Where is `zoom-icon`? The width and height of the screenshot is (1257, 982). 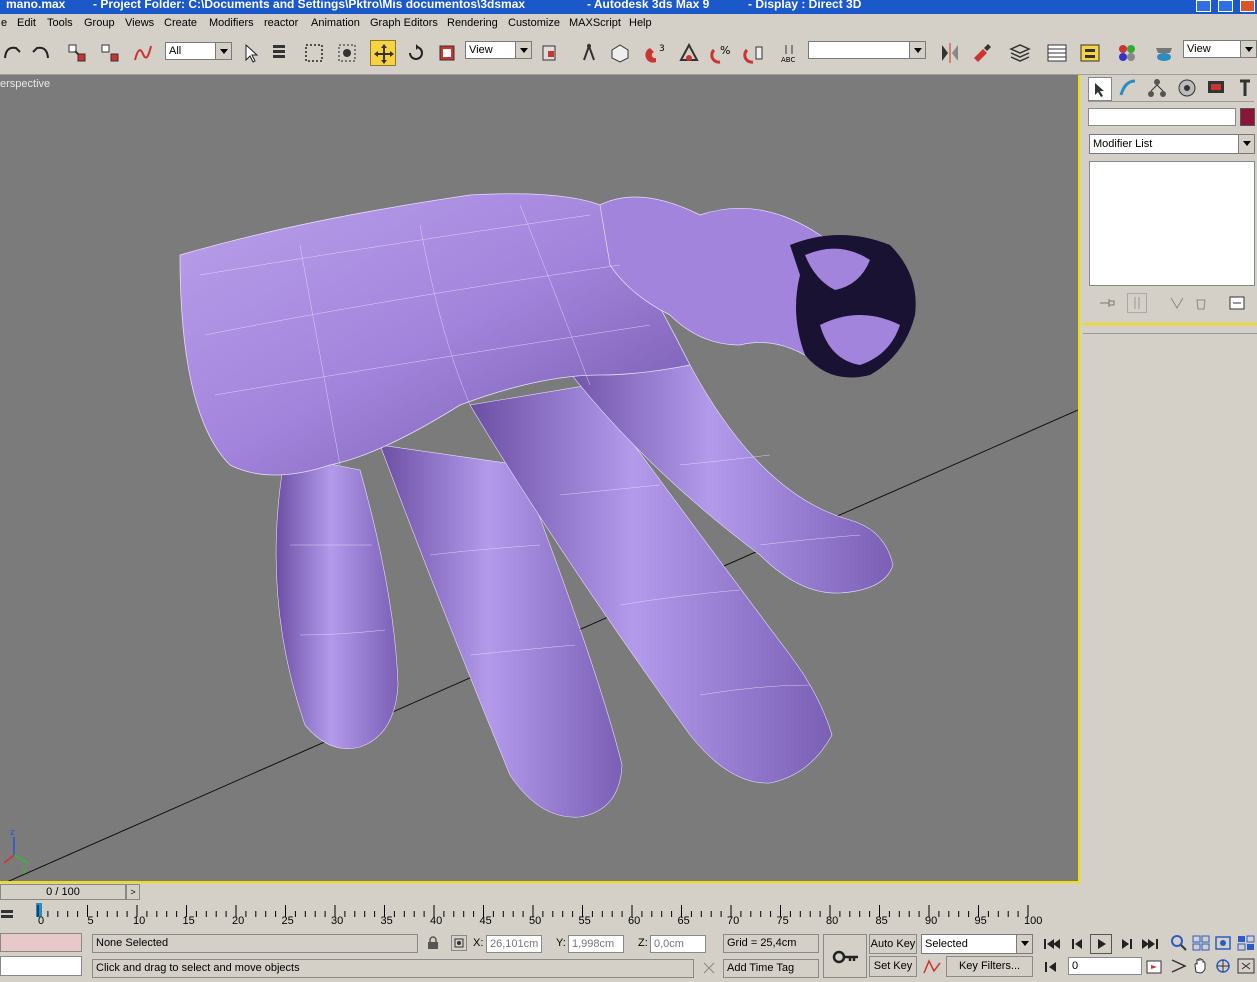 zoom-icon is located at coordinates (1179, 943).